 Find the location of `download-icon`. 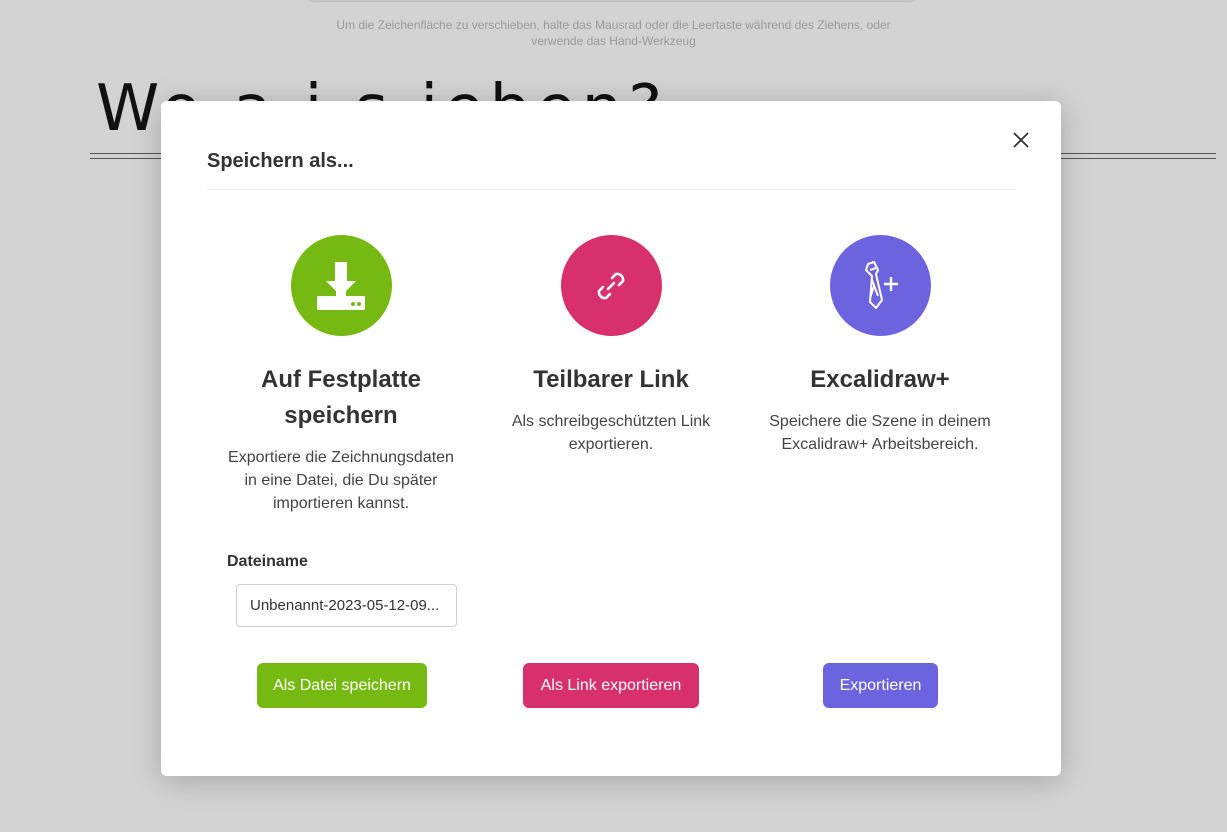

download-icon is located at coordinates (341, 285).